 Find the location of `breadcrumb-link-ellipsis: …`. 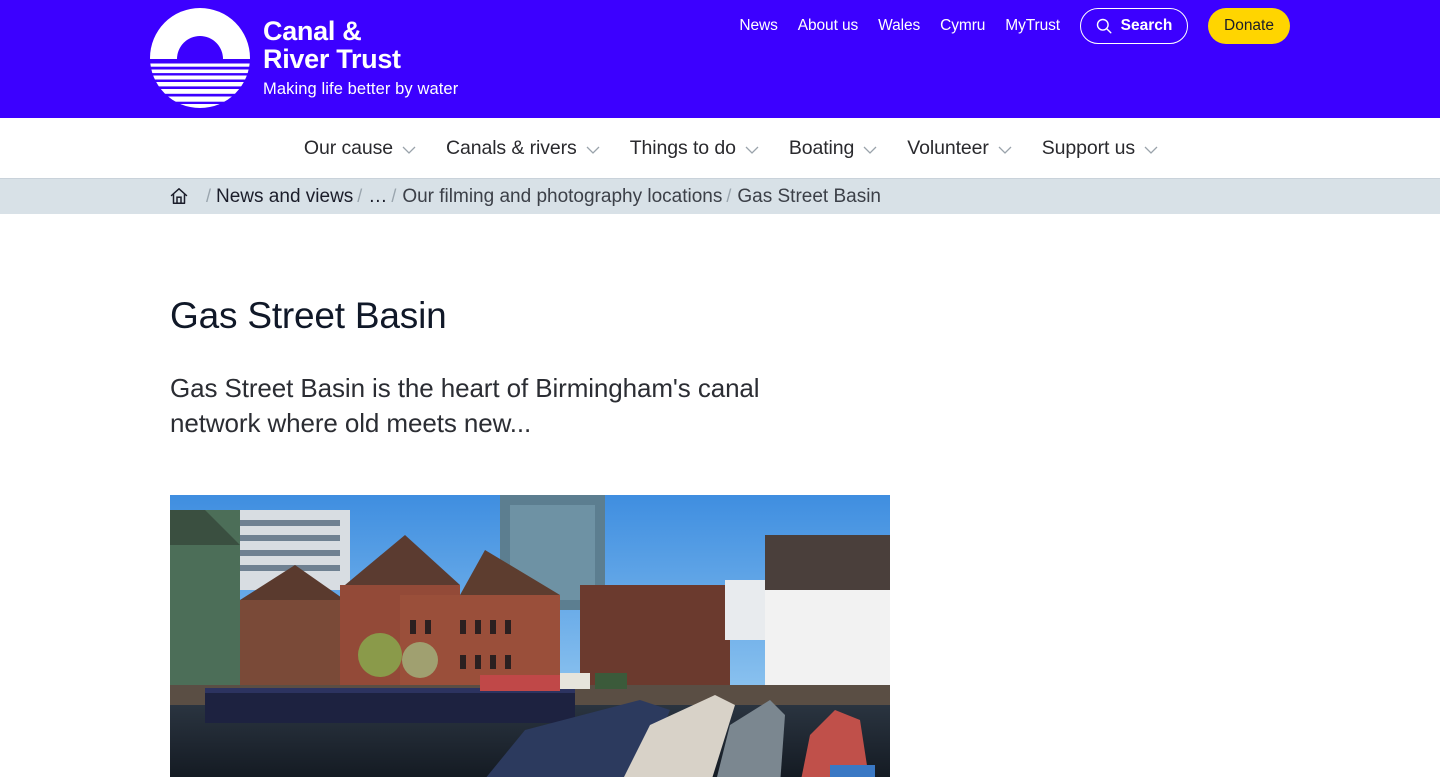

breadcrumb-link-ellipsis: … is located at coordinates (377, 197).